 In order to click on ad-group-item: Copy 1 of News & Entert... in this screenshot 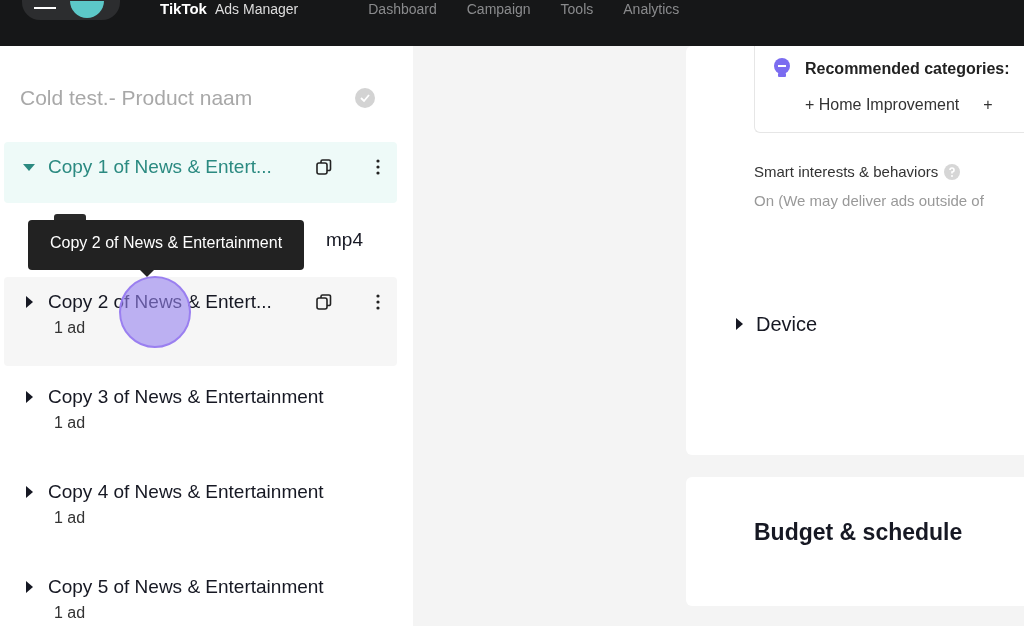, I will do `click(200, 172)`.